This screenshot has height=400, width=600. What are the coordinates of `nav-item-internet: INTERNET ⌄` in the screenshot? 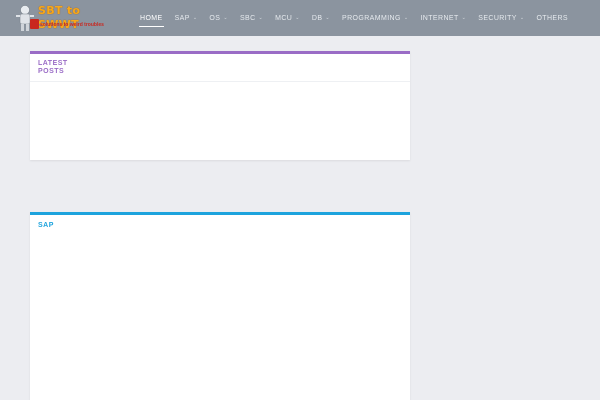 It's located at (443, 18).